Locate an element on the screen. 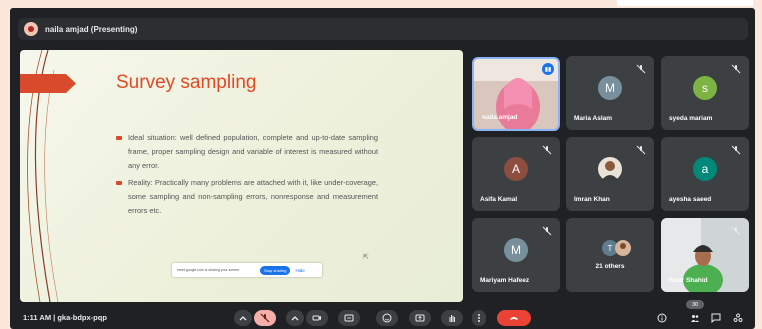 The height and width of the screenshot is (329, 762). activities-button is located at coordinates (738, 318).